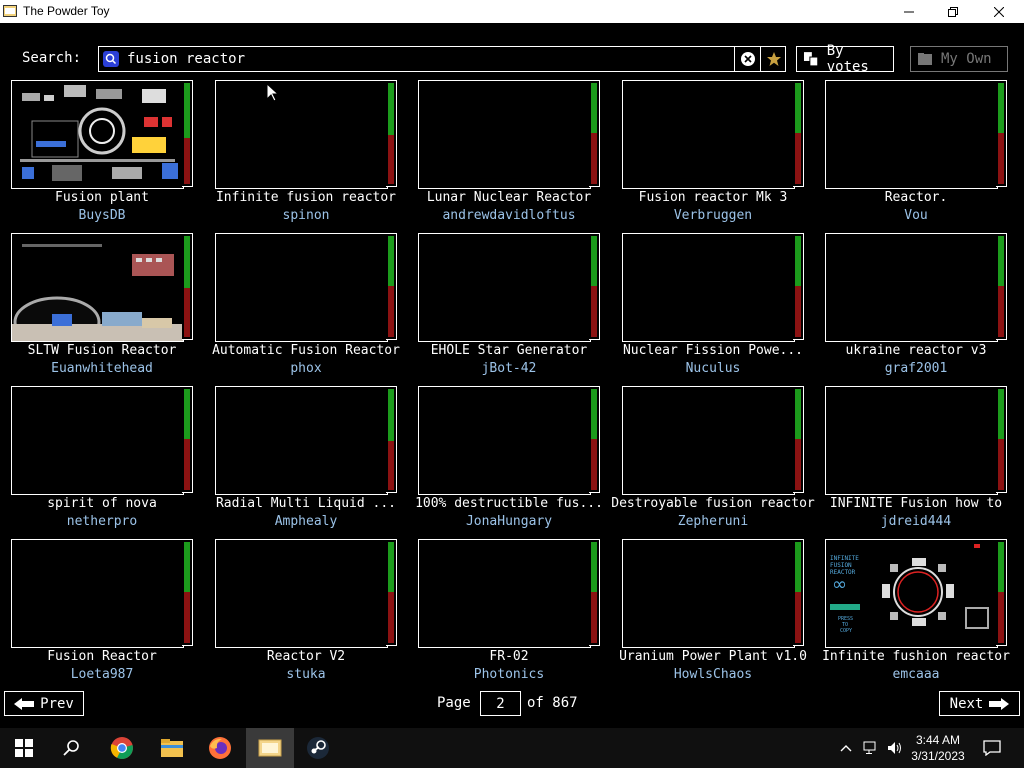  I want to click on minimize-button, so click(909, 11).